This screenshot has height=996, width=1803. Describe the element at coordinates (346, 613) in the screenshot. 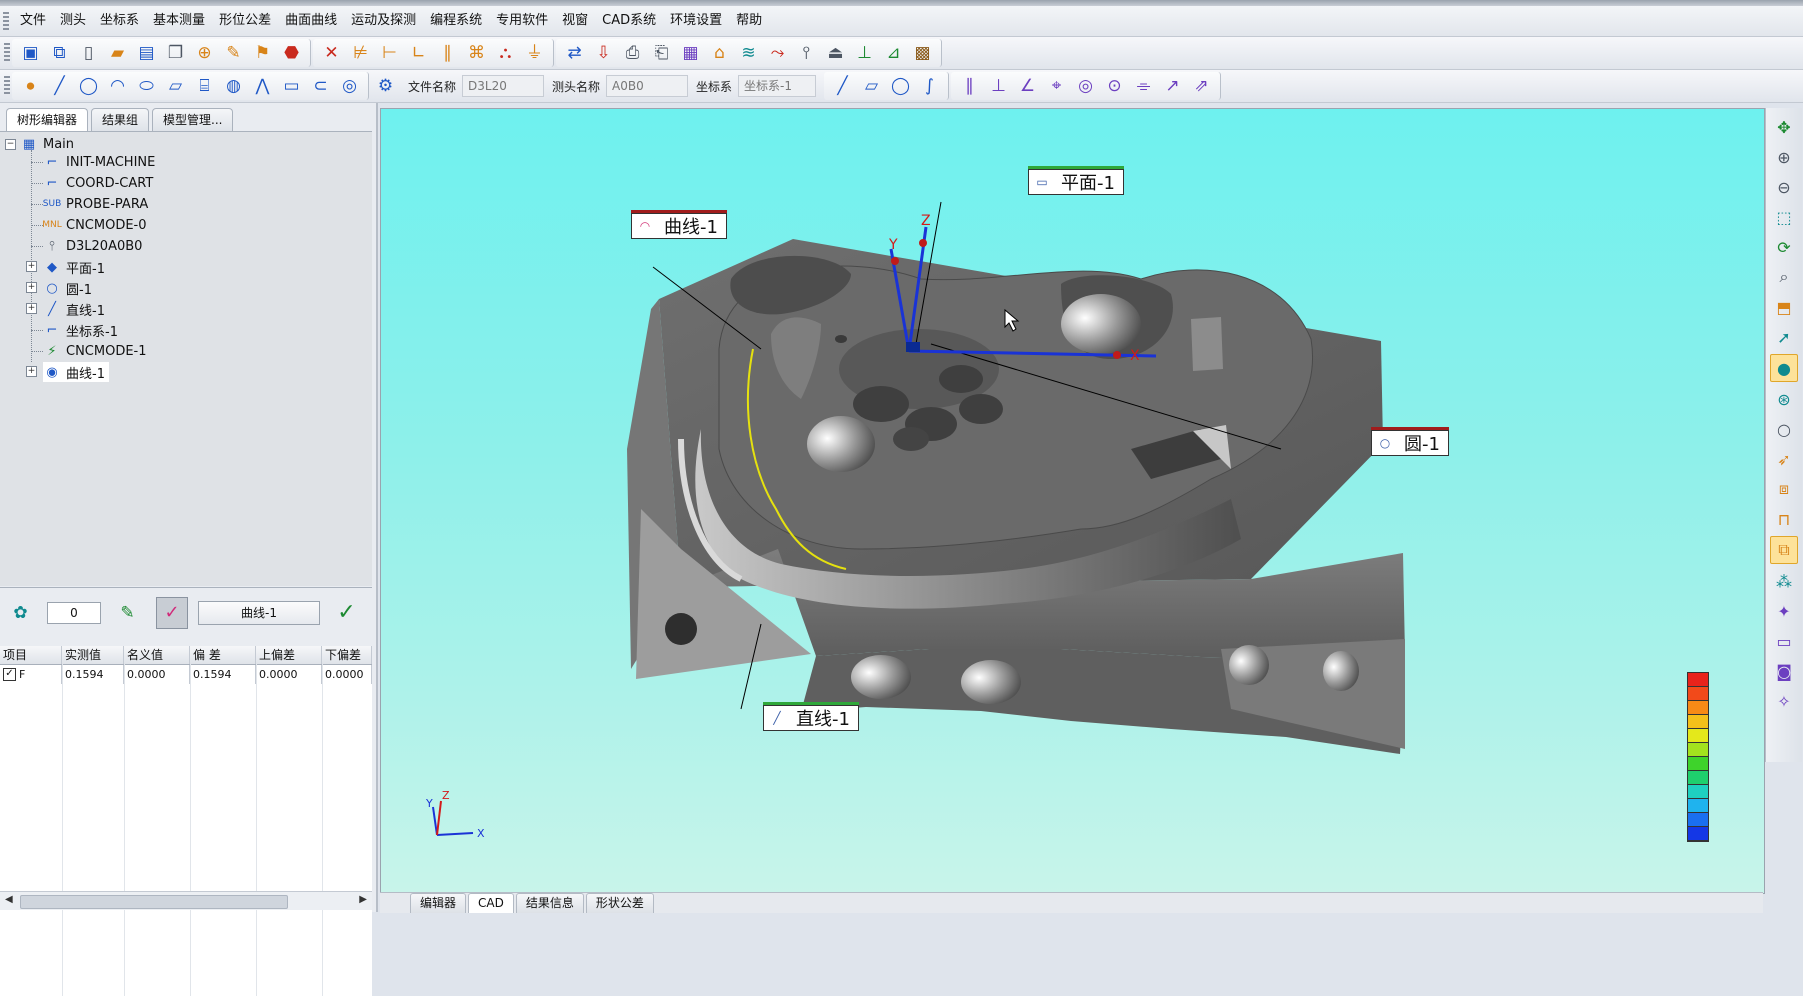

I see `confirm-icon: ✓` at that location.